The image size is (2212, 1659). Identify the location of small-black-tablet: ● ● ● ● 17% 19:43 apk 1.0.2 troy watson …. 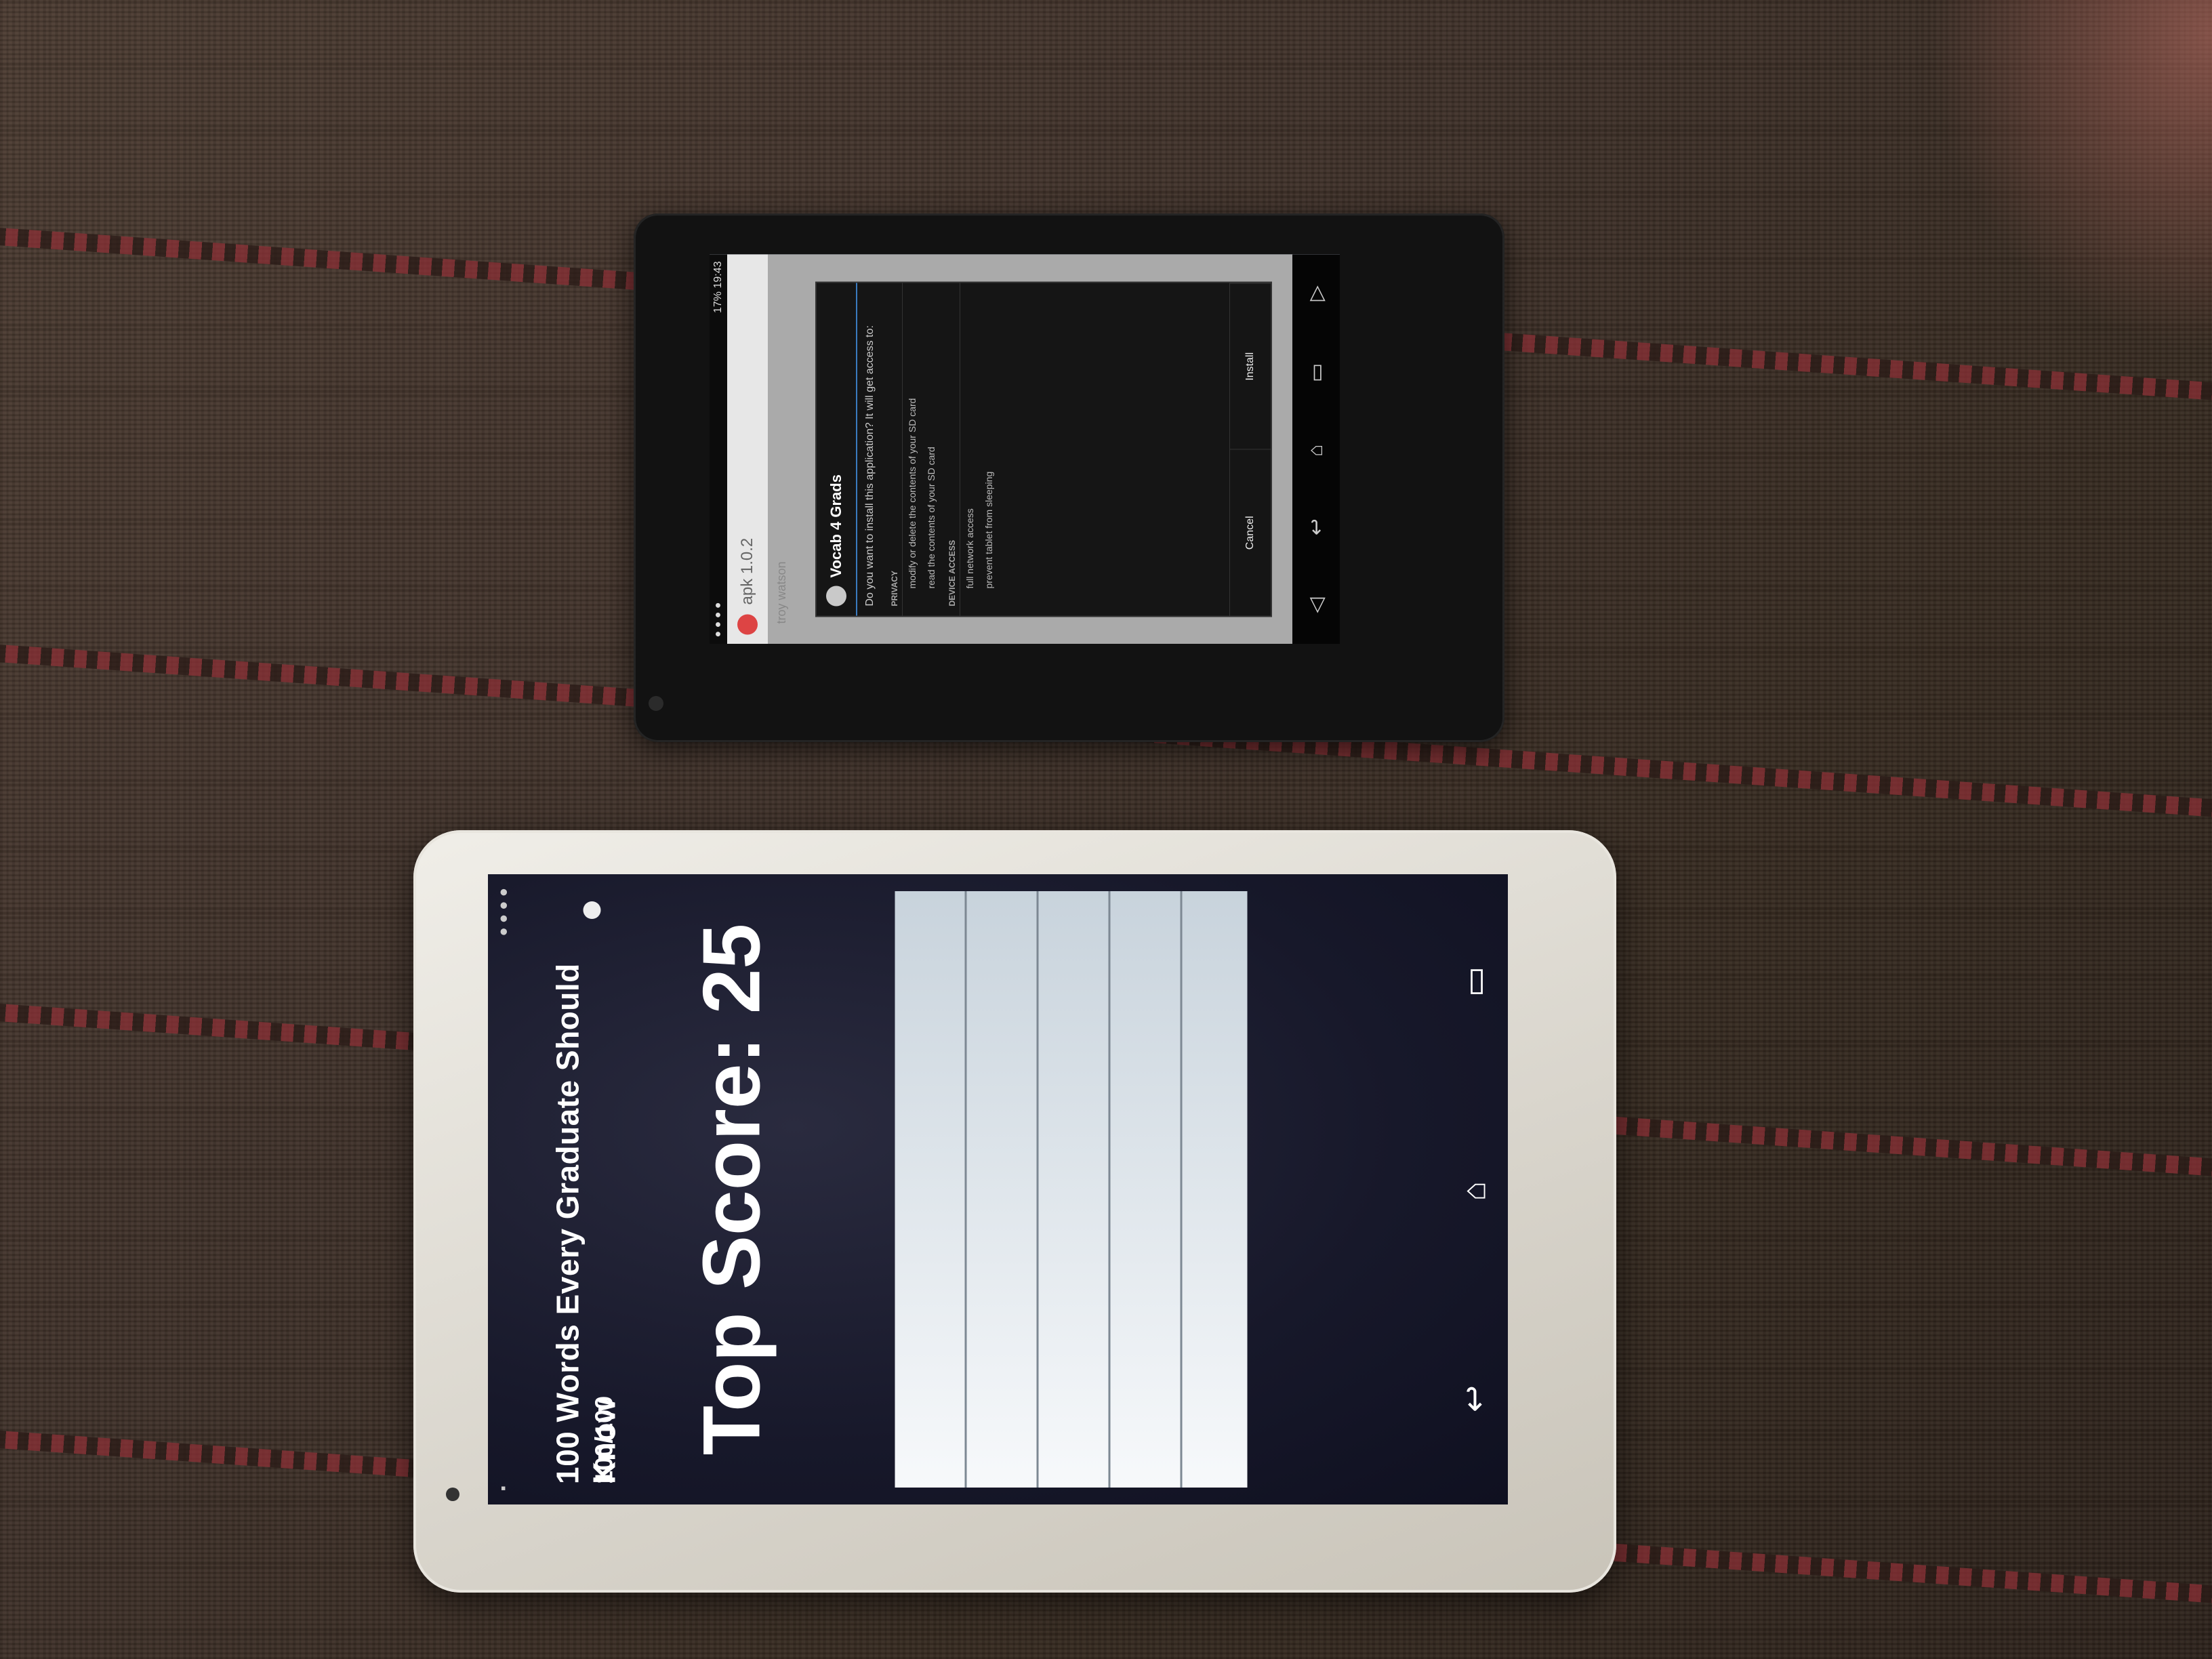
(1069, 477).